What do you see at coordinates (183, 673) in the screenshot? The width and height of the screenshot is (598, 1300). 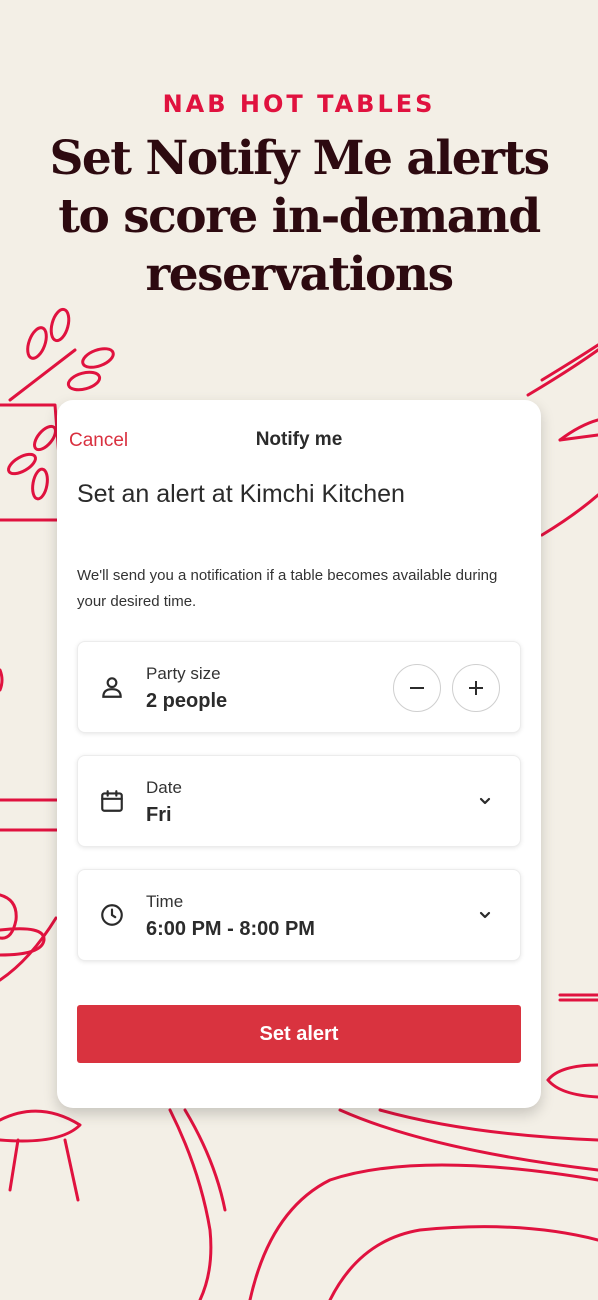 I see `party-size-label: Party size` at bounding box center [183, 673].